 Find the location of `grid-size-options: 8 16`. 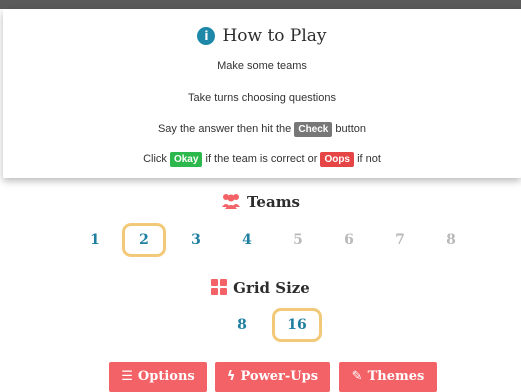

grid-size-options: 8 16 is located at coordinates (260, 326).